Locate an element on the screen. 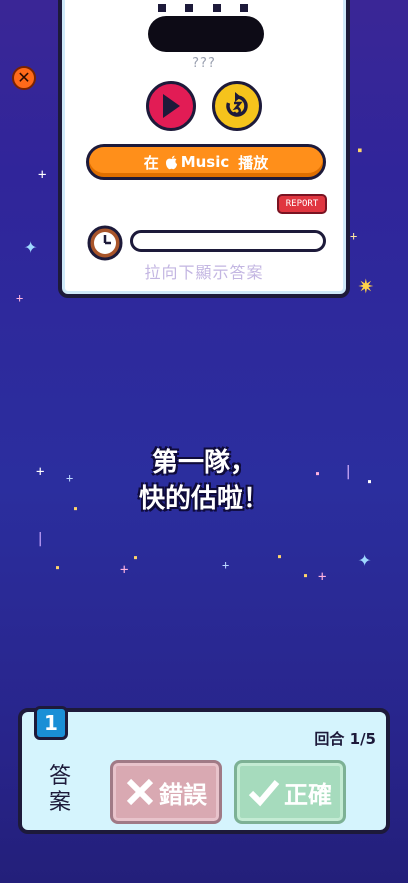  turn-message: 第一隊， 快的估啦！ is located at coordinates (204, 481).